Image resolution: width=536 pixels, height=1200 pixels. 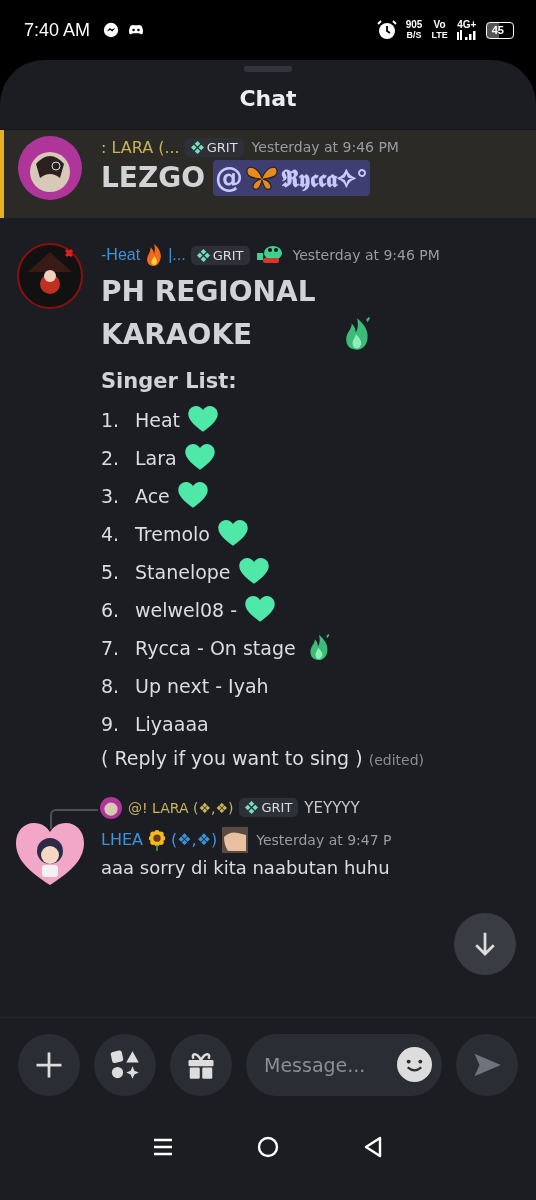 What do you see at coordinates (268, 1147) in the screenshot?
I see `home-icon` at bounding box center [268, 1147].